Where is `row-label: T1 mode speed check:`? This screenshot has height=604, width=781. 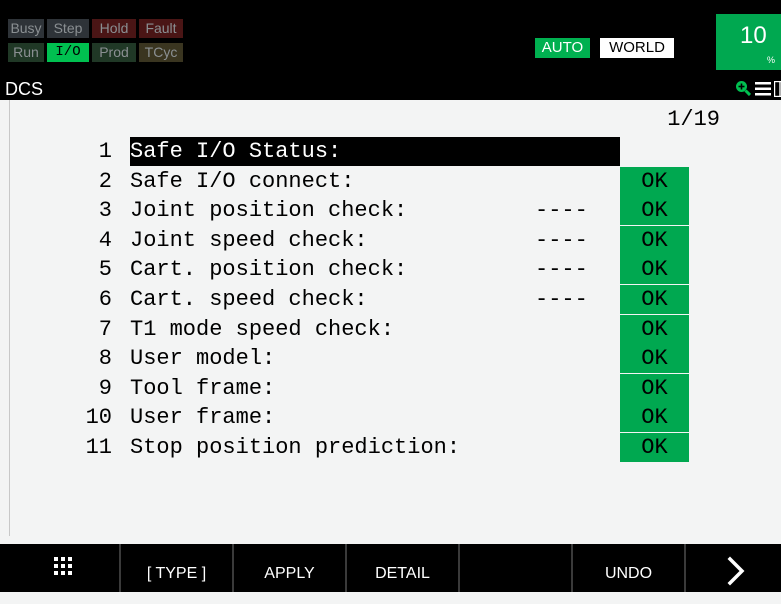
row-label: T1 mode speed check: is located at coordinates (262, 329).